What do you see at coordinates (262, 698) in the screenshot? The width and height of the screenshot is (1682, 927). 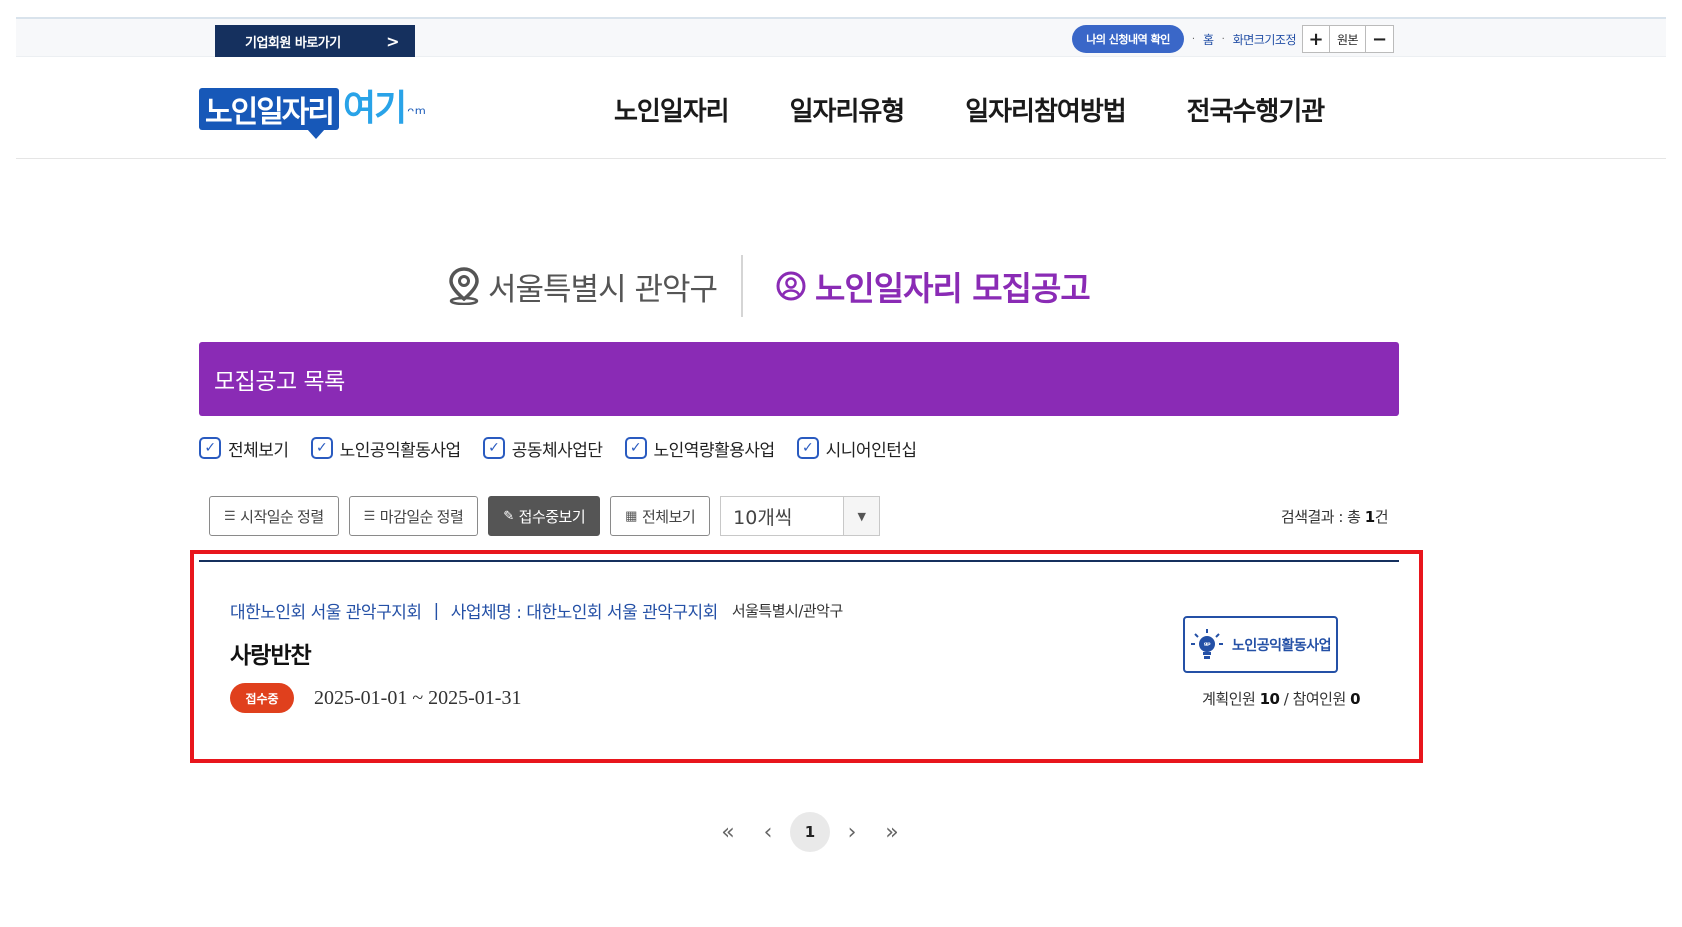 I see `status-badge: 접수중` at bounding box center [262, 698].